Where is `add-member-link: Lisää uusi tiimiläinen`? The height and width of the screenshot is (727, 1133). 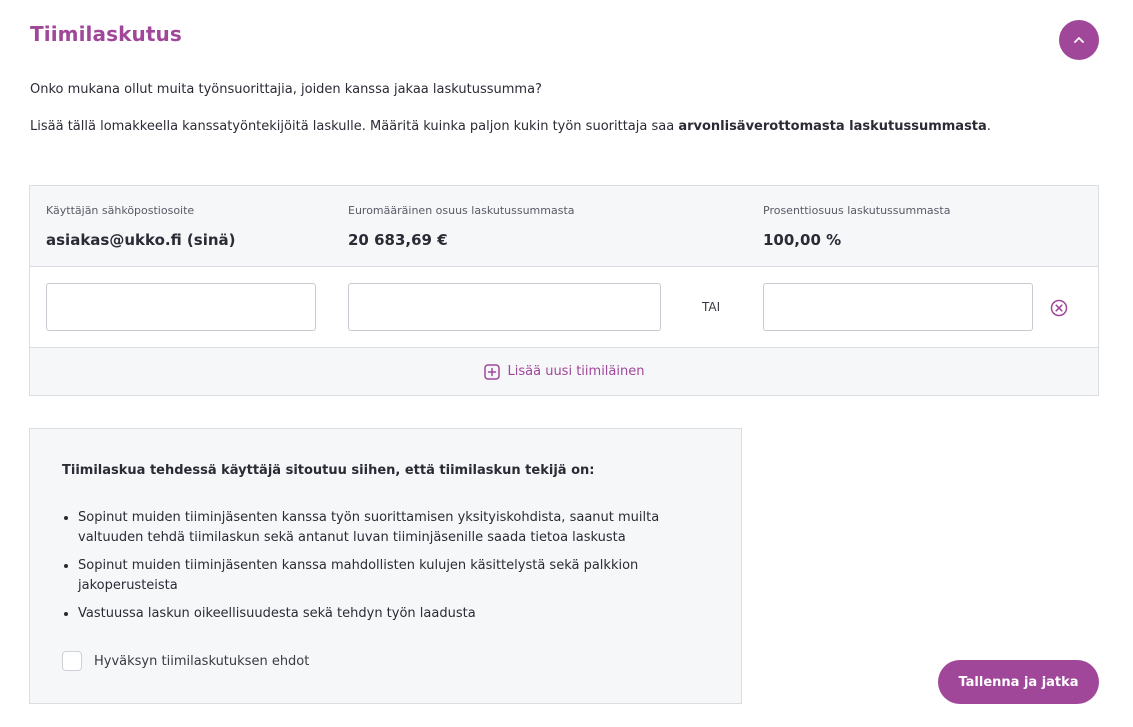 add-member-link: Lisää uusi tiimiläinen is located at coordinates (564, 371).